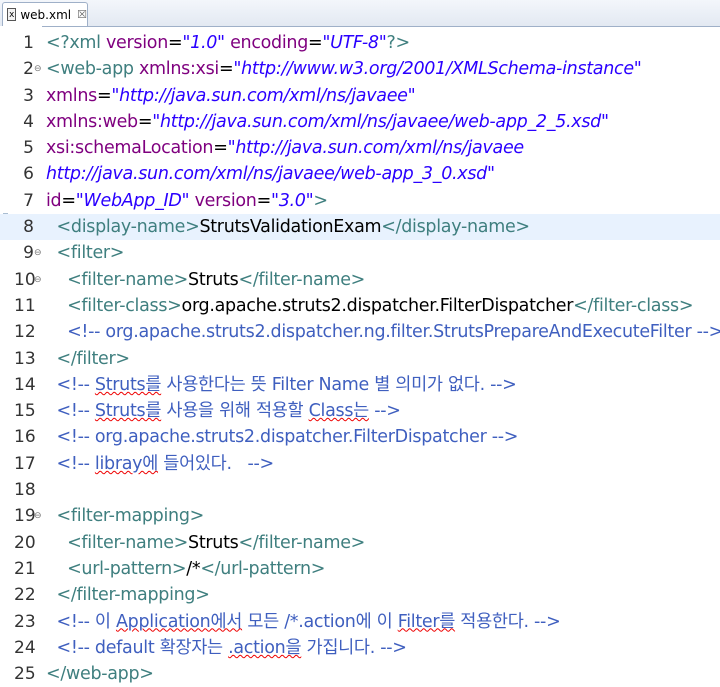  What do you see at coordinates (28, 121) in the screenshot?
I see `line-number: 4` at bounding box center [28, 121].